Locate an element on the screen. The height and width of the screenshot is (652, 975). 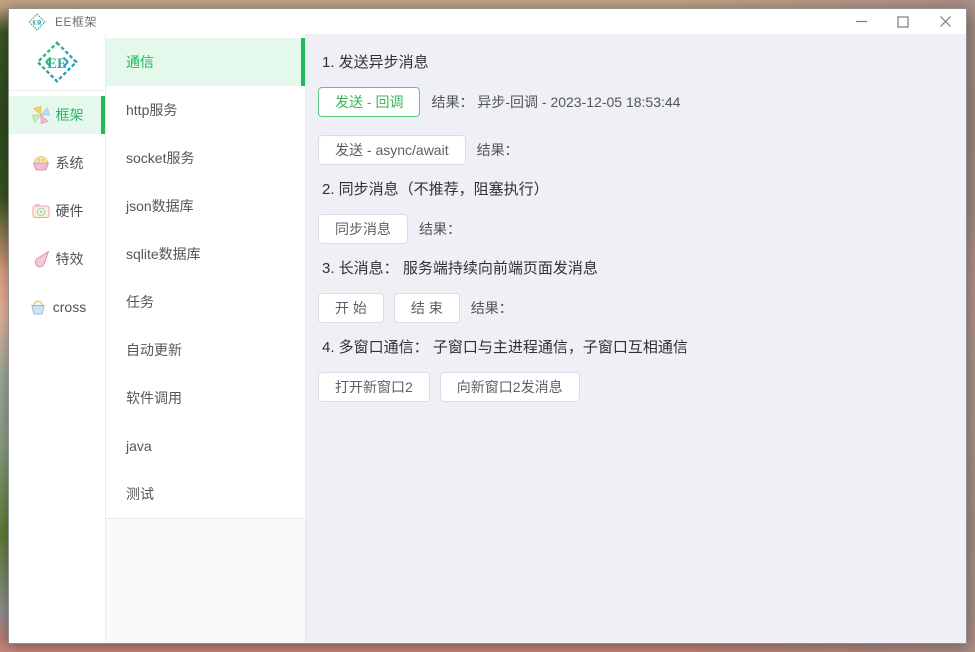
section-heading: 2. 同步消息（不推荐，阻塞执行） is located at coordinates (435, 189).